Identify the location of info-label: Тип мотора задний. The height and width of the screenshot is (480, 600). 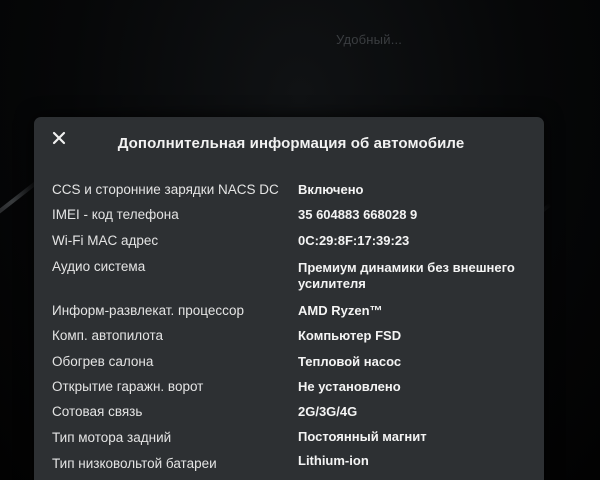
(112, 437).